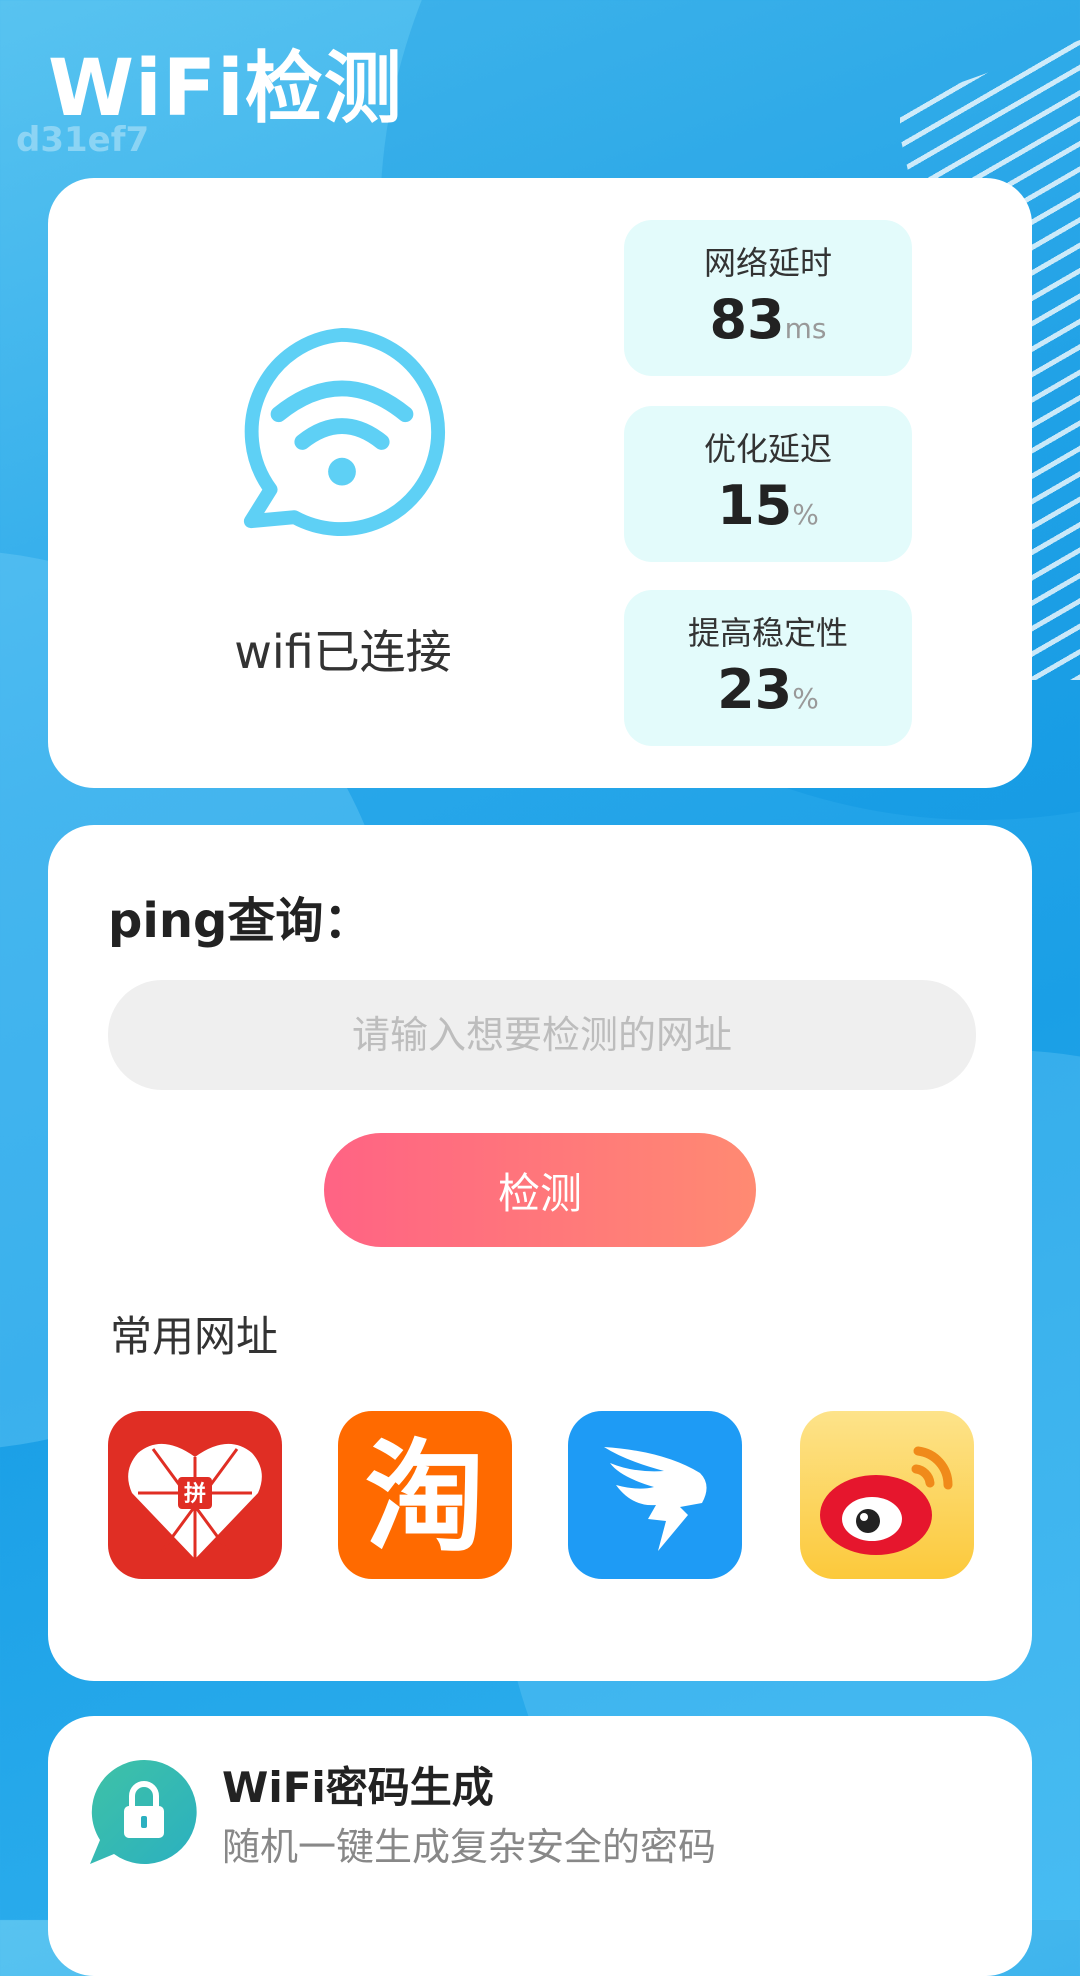  Describe the element at coordinates (540, 1190) in the screenshot. I see `detect-button: 检测` at that location.